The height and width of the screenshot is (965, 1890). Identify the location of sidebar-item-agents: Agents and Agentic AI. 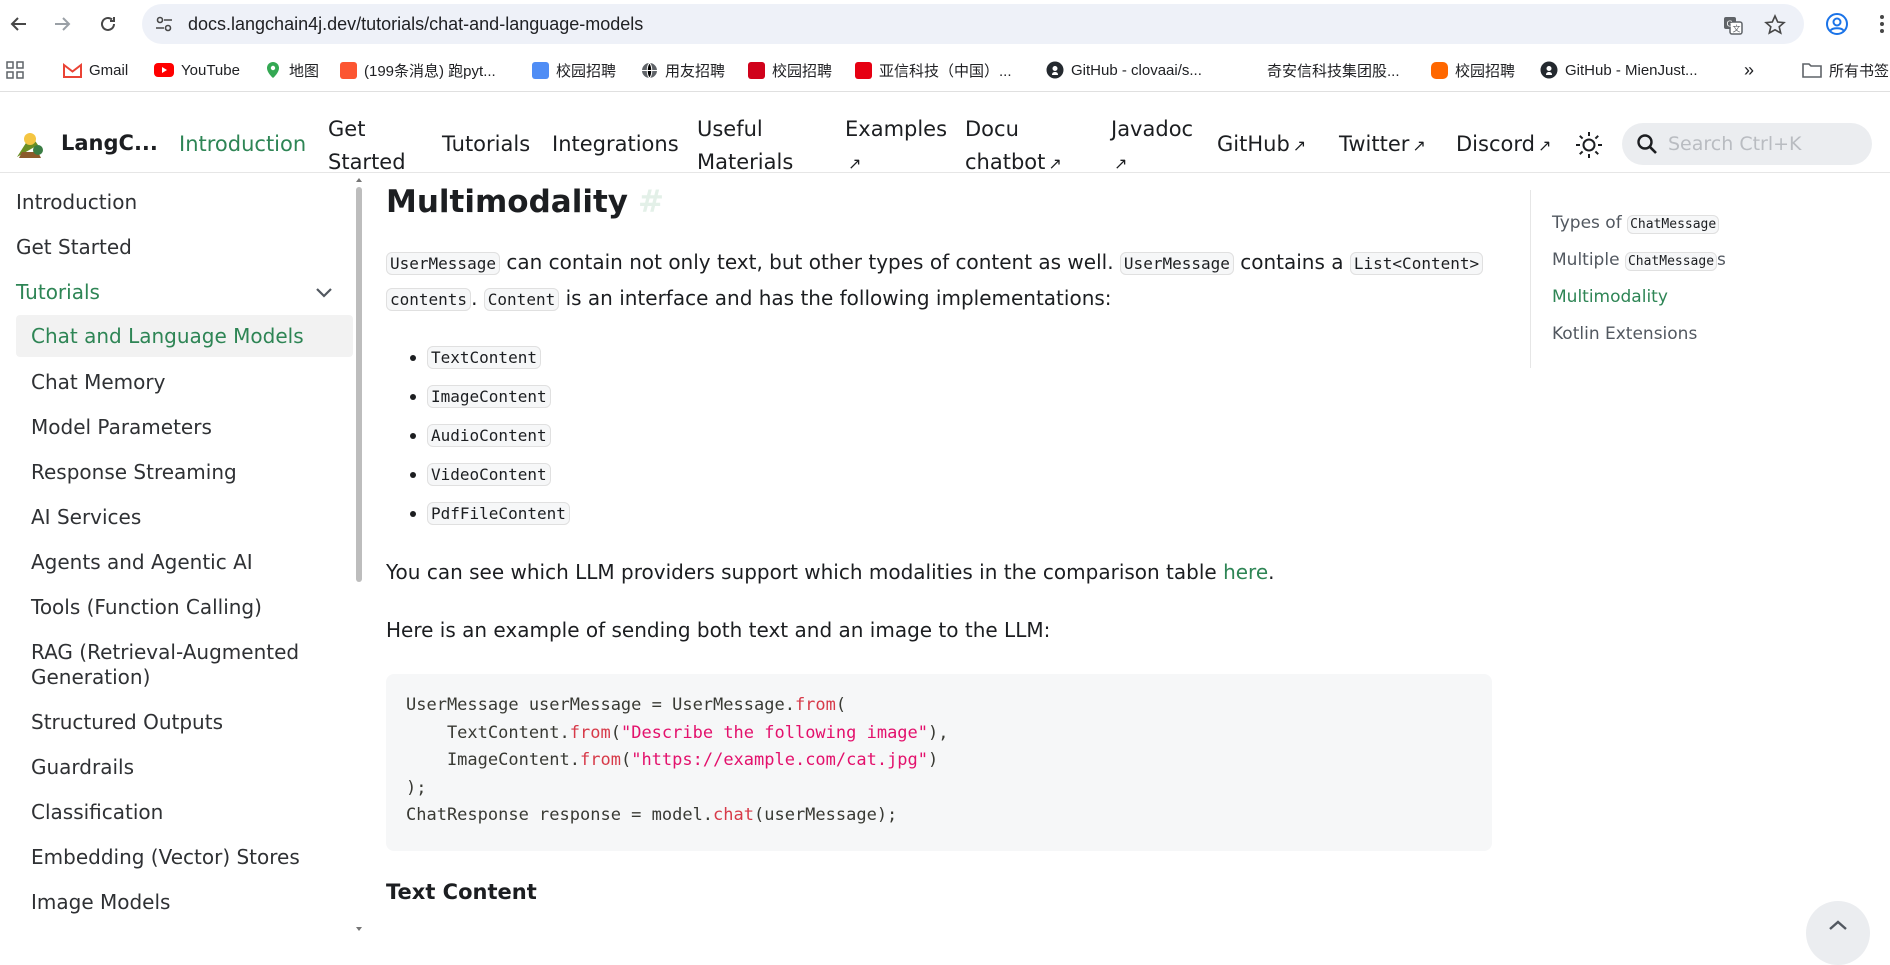
(142, 562).